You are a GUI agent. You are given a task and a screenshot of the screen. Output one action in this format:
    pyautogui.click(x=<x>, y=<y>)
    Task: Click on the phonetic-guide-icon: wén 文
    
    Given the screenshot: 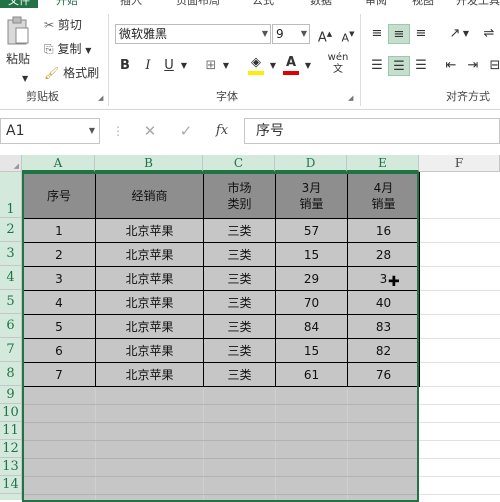 What is the action you would take?
    pyautogui.click(x=338, y=66)
    